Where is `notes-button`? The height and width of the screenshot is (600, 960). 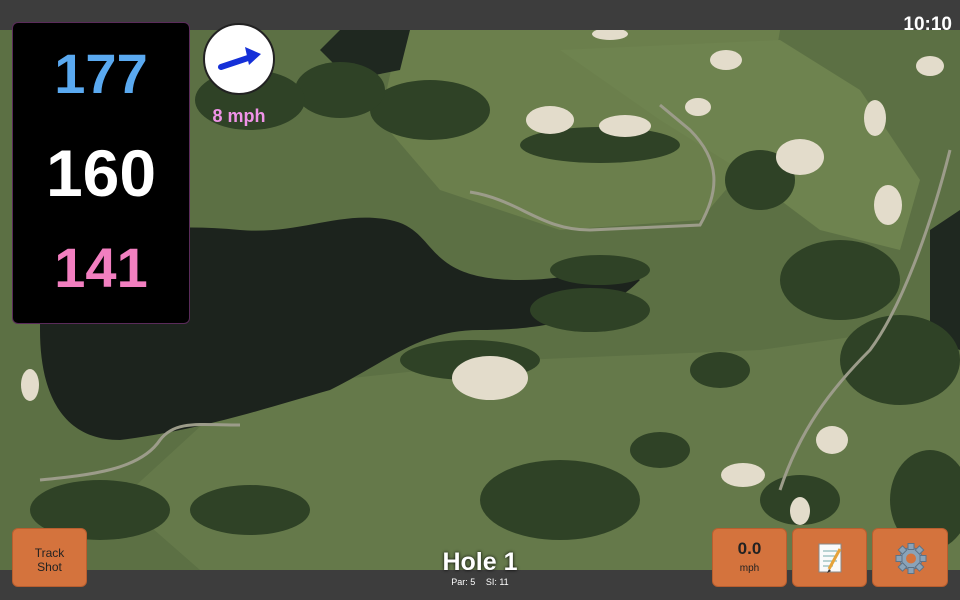
notes-button is located at coordinates (829, 557).